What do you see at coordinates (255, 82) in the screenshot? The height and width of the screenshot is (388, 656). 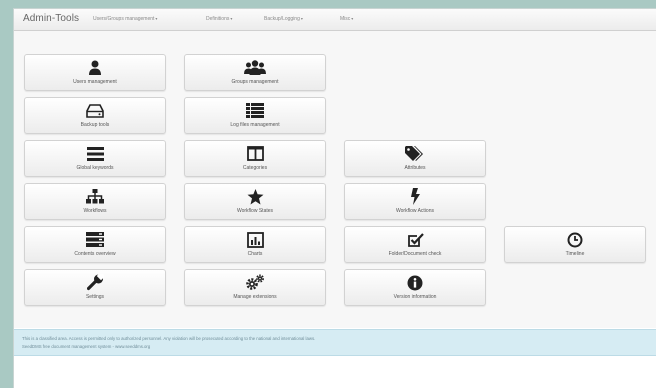 I see `tile-label: Groups management` at bounding box center [255, 82].